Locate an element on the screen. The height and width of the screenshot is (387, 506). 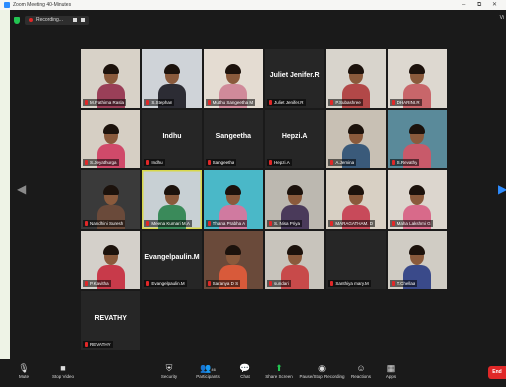
participant-name: sundari is located at coordinates (281, 284).